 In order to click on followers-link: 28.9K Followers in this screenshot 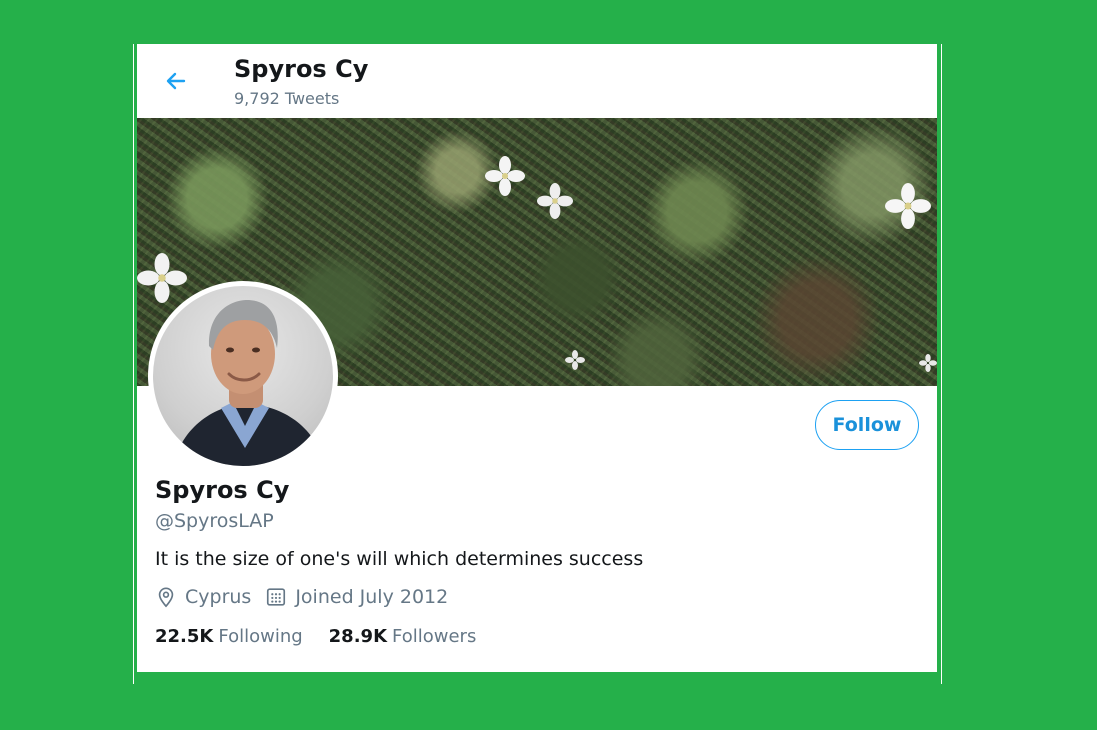, I will do `click(403, 636)`.